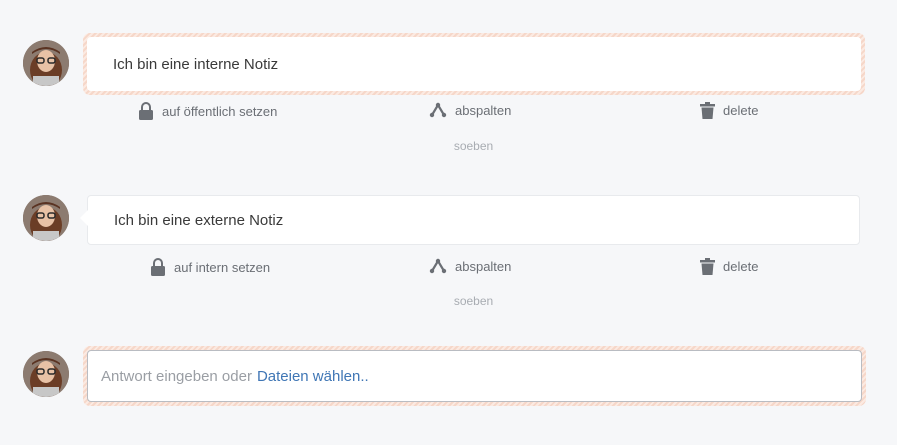  What do you see at coordinates (470, 220) in the screenshot?
I see `article-body: Ich bin eine externe Notiz` at bounding box center [470, 220].